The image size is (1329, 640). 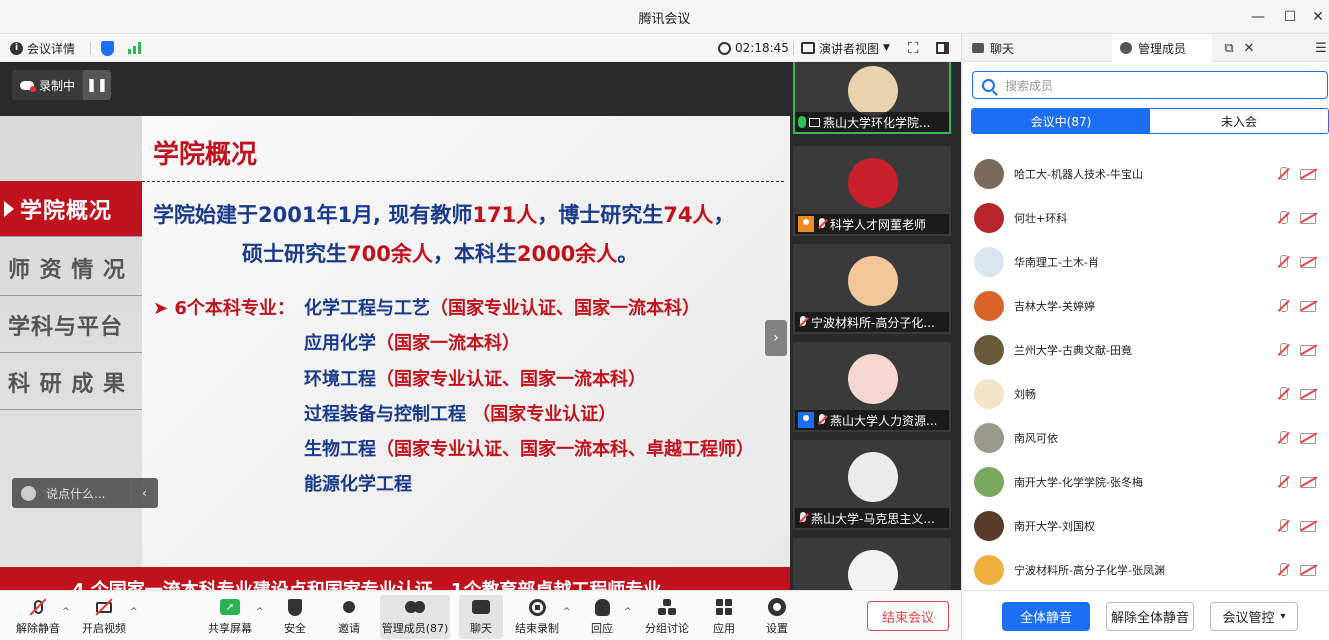 What do you see at coordinates (814, 122) in the screenshot?
I see `screen-share-icon` at bounding box center [814, 122].